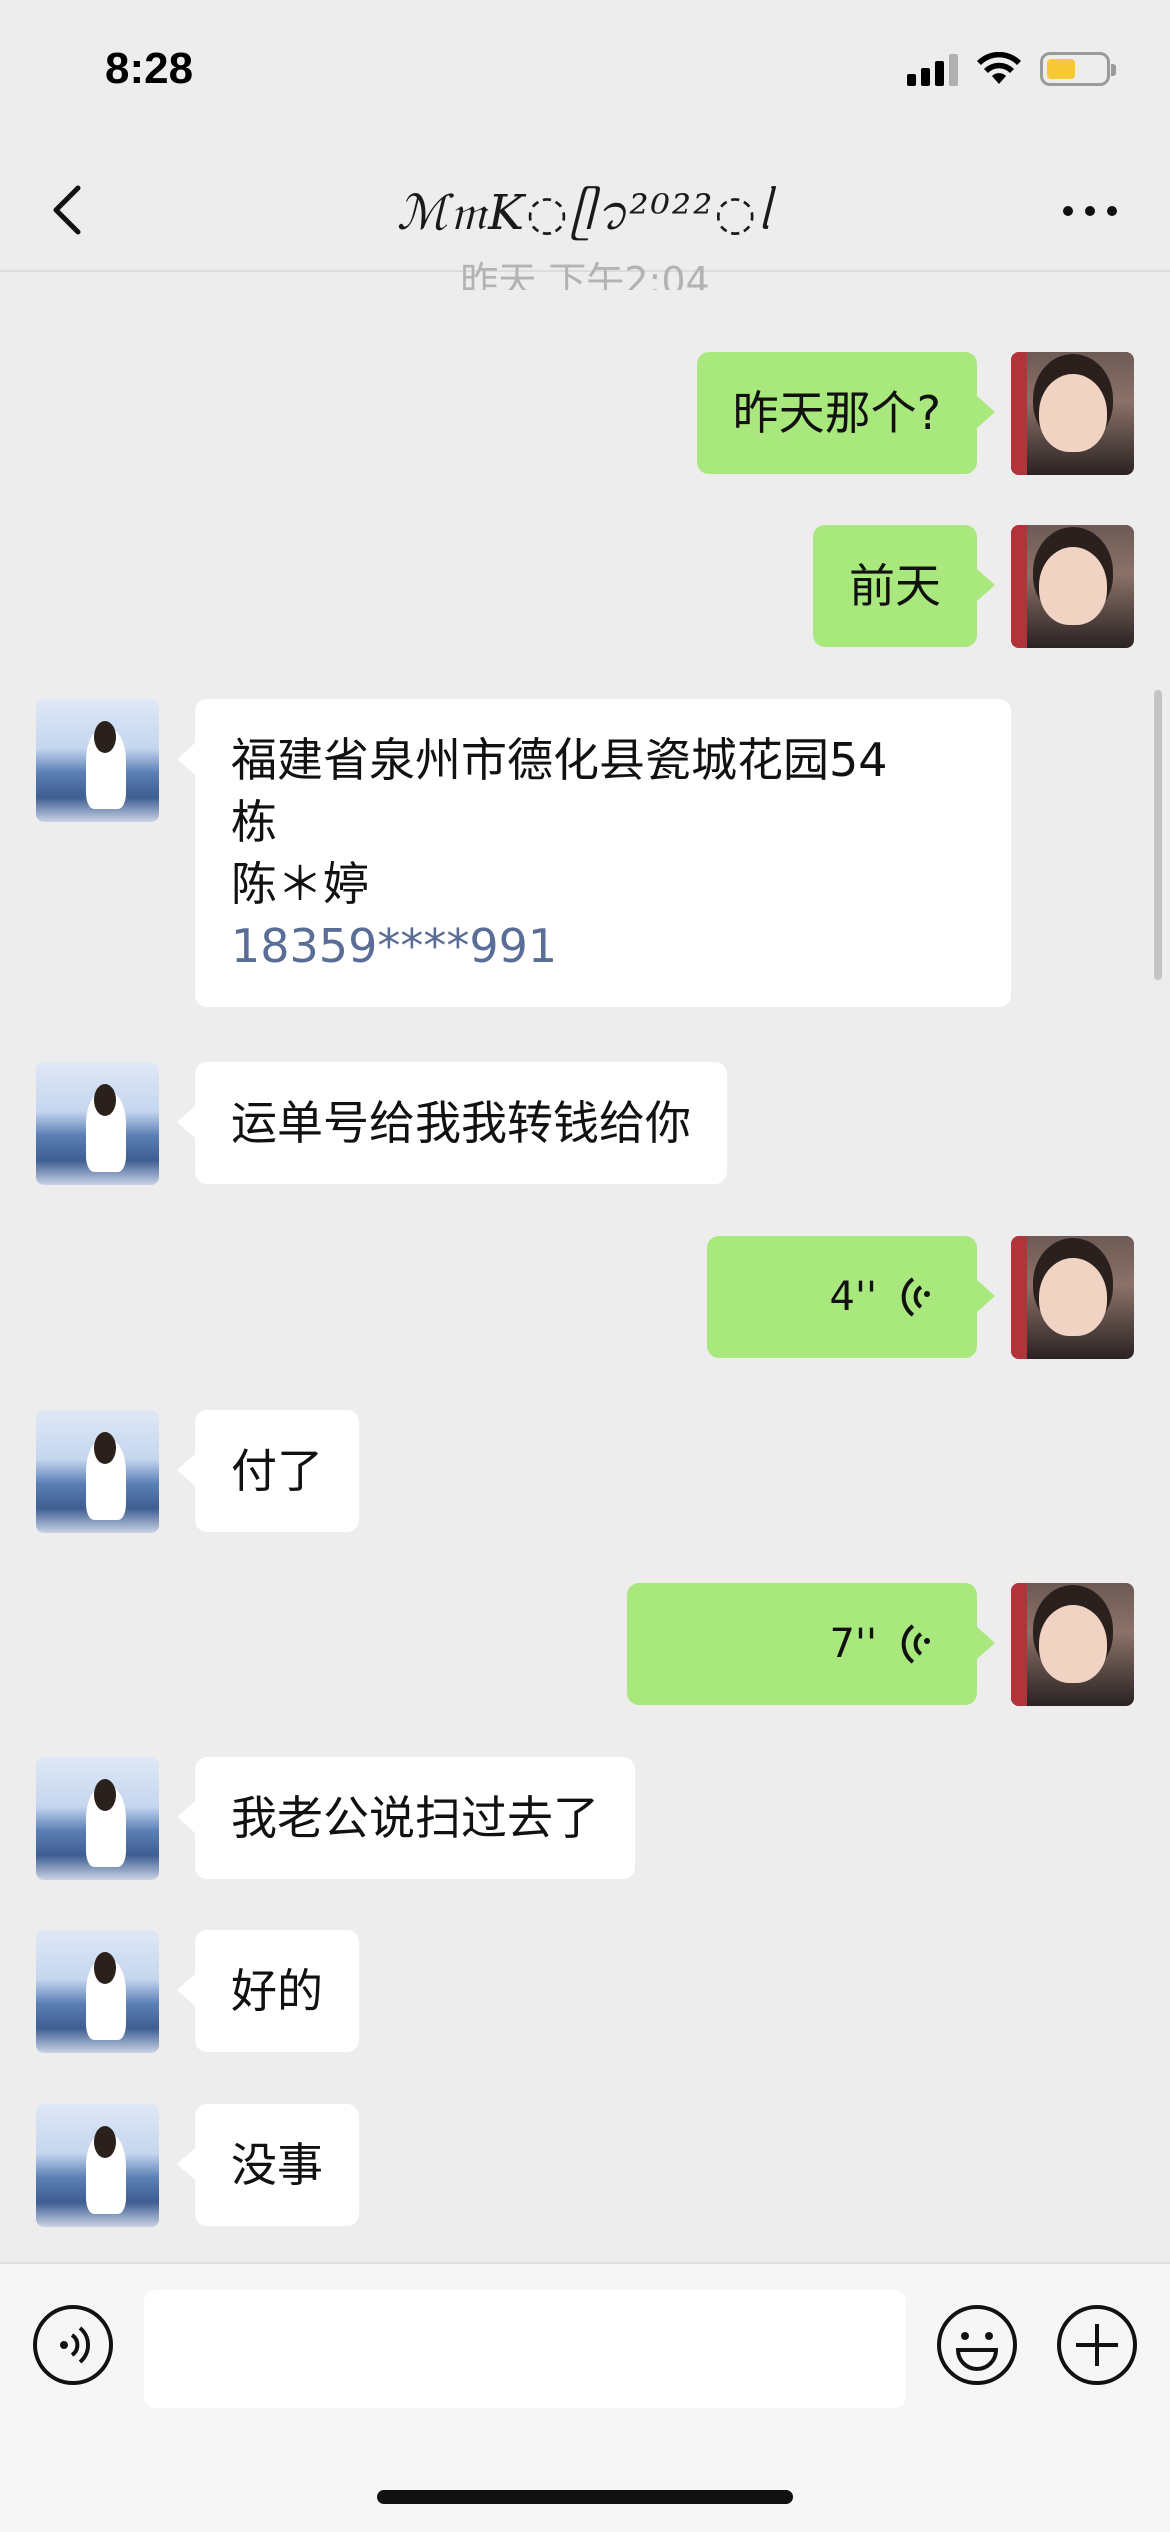 The height and width of the screenshot is (2532, 1170). What do you see at coordinates (300, 884) in the screenshot?
I see `recipient-name: 陈＊婷` at bounding box center [300, 884].